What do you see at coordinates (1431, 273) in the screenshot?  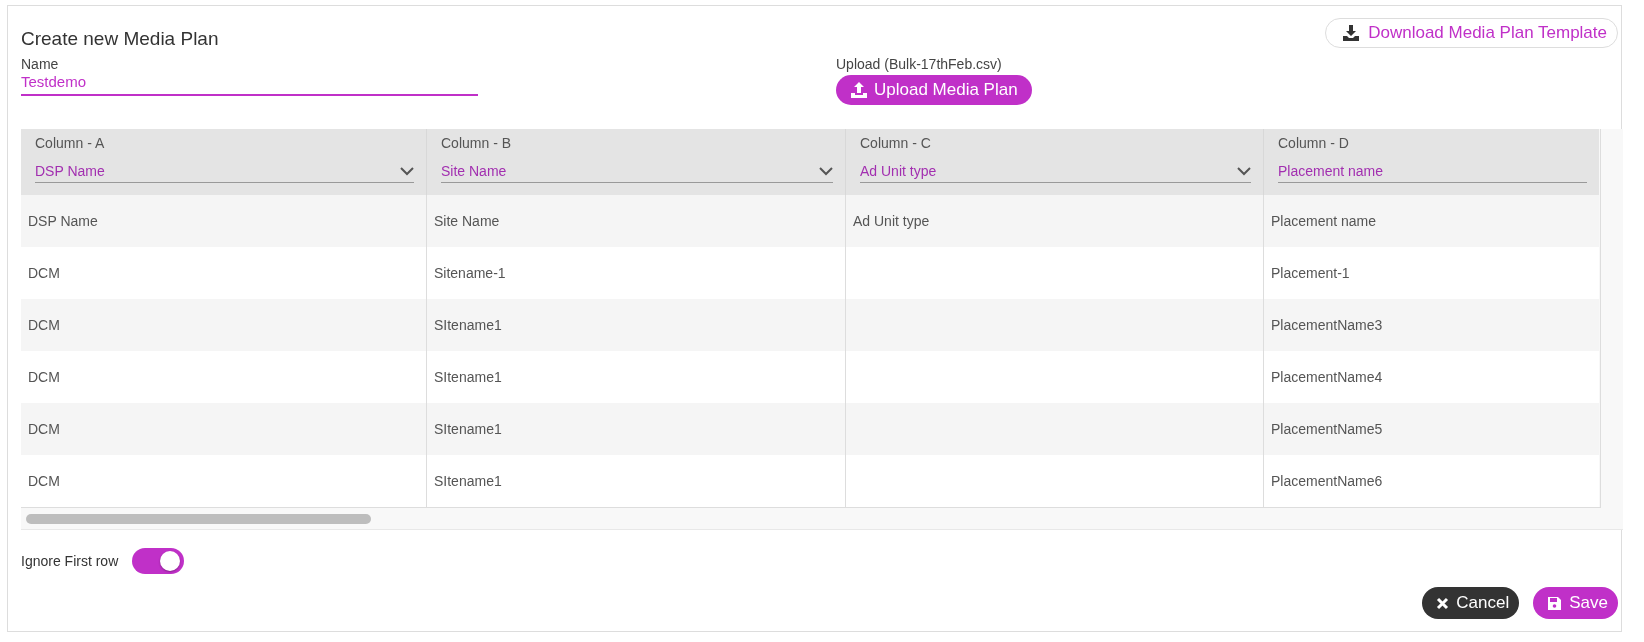 I see `table-cell: Placement-1` at bounding box center [1431, 273].